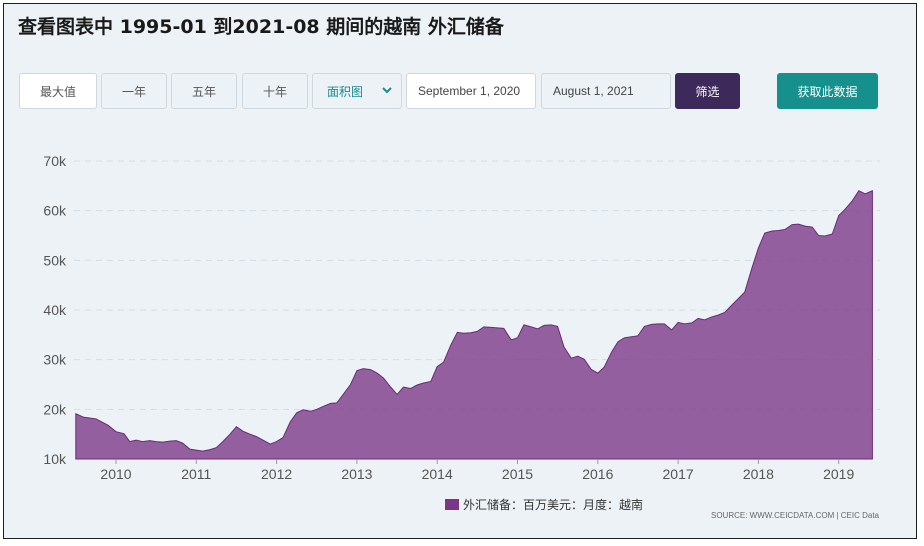 The width and height of the screenshot is (924, 546). What do you see at coordinates (597, 474) in the screenshot?
I see `x-tick-label: 2016` at bounding box center [597, 474].